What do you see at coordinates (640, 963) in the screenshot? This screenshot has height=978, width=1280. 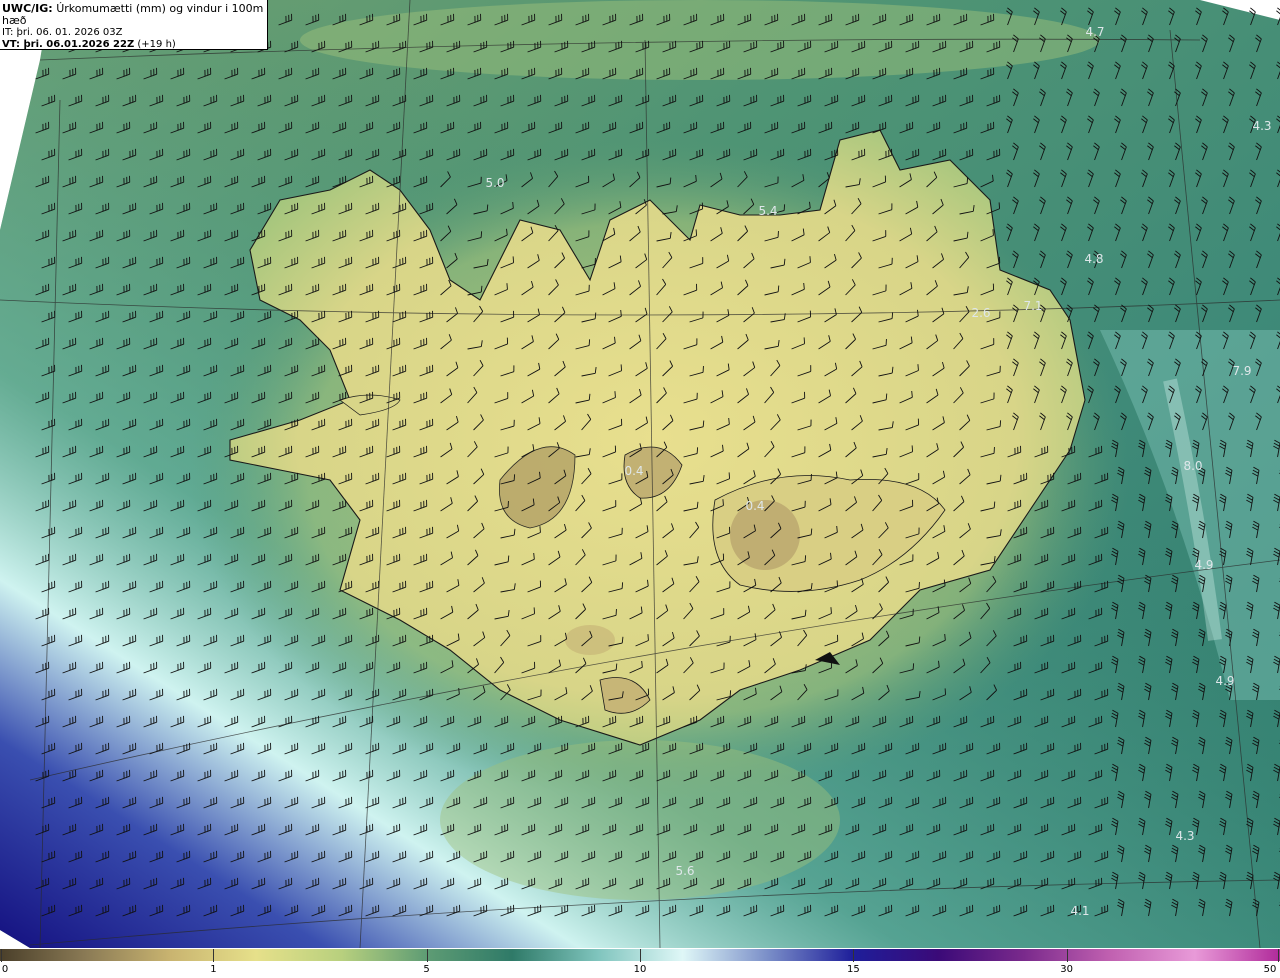 I see `colorbar: 0 1 5 10 15 30 50` at bounding box center [640, 963].